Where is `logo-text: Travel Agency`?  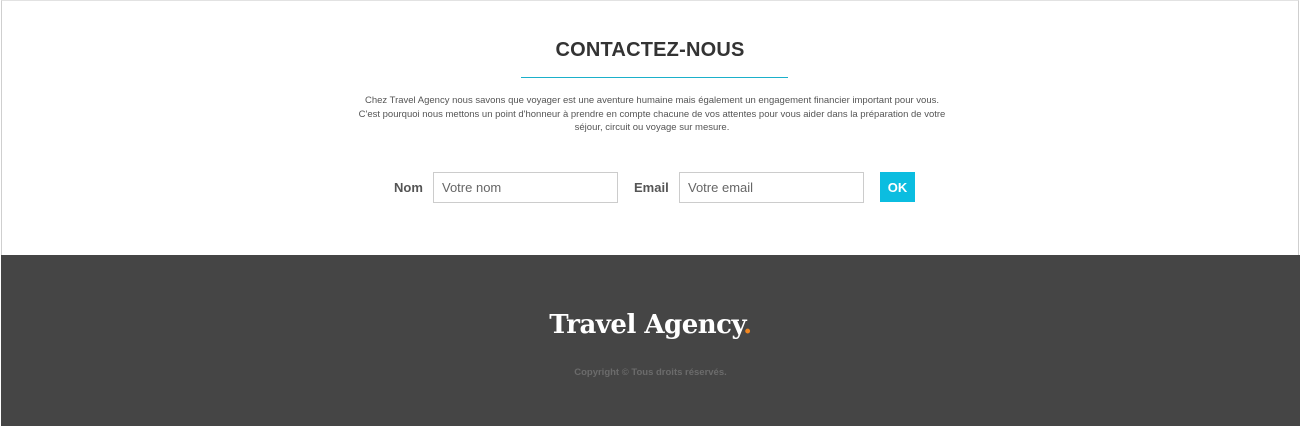 logo-text: Travel Agency is located at coordinates (646, 325).